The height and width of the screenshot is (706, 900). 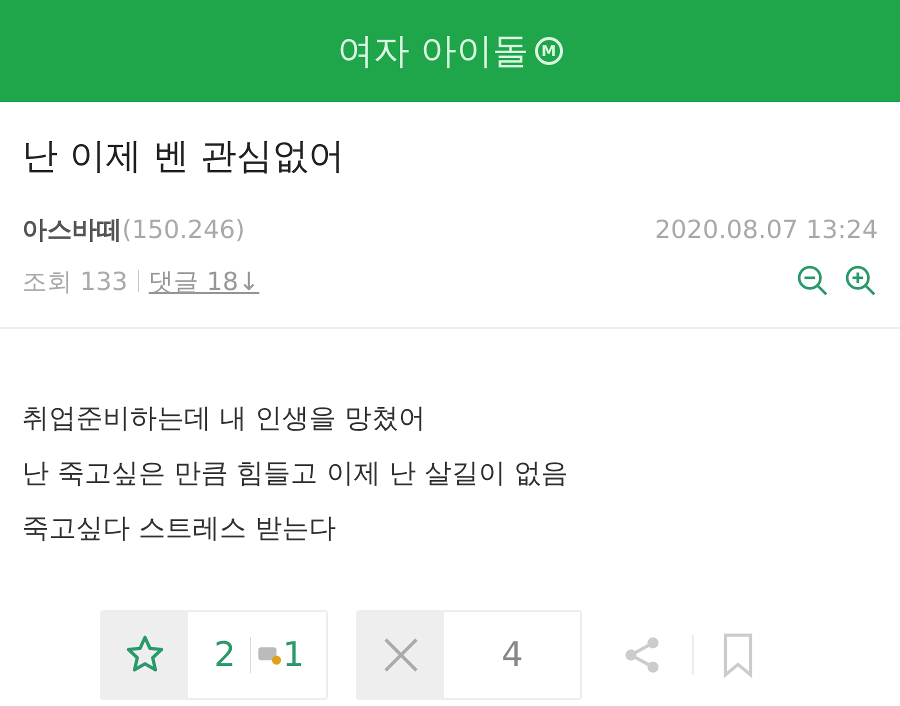 I want to click on zoom-in-icon, so click(x=861, y=281).